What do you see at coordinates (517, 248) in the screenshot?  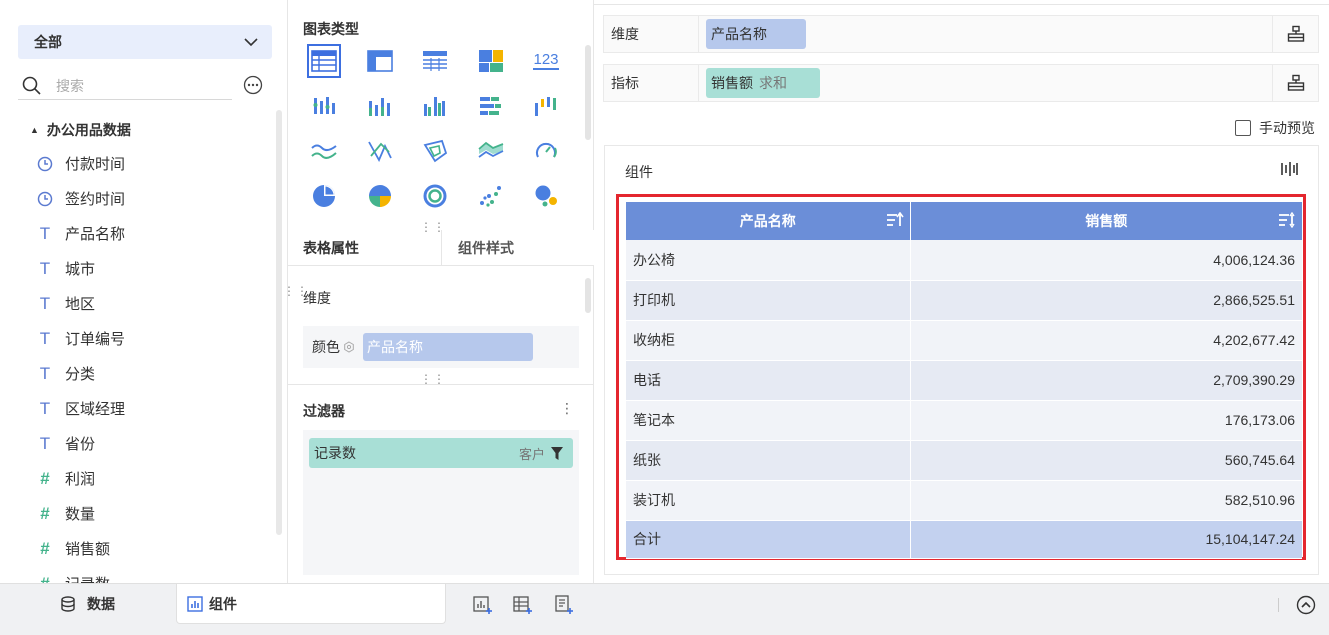 I see `tab-component-style: 组件样式` at bounding box center [517, 248].